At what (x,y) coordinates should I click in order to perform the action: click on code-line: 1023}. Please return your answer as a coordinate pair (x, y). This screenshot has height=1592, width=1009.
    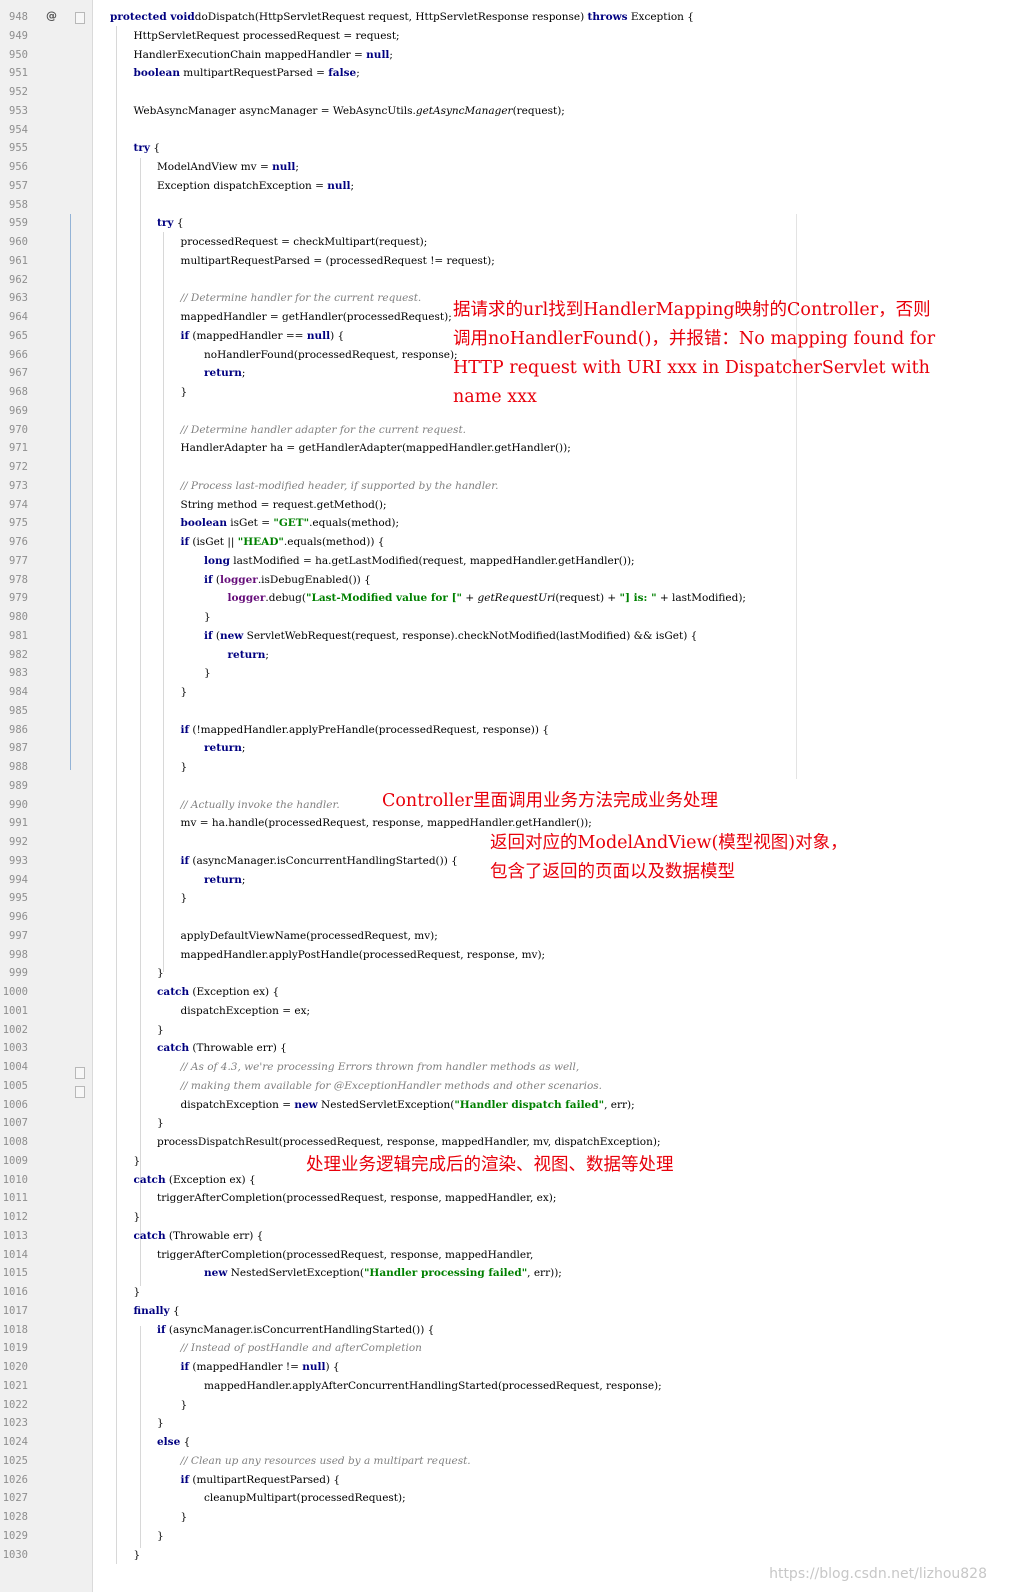
    Looking at the image, I should click on (504, 1423).